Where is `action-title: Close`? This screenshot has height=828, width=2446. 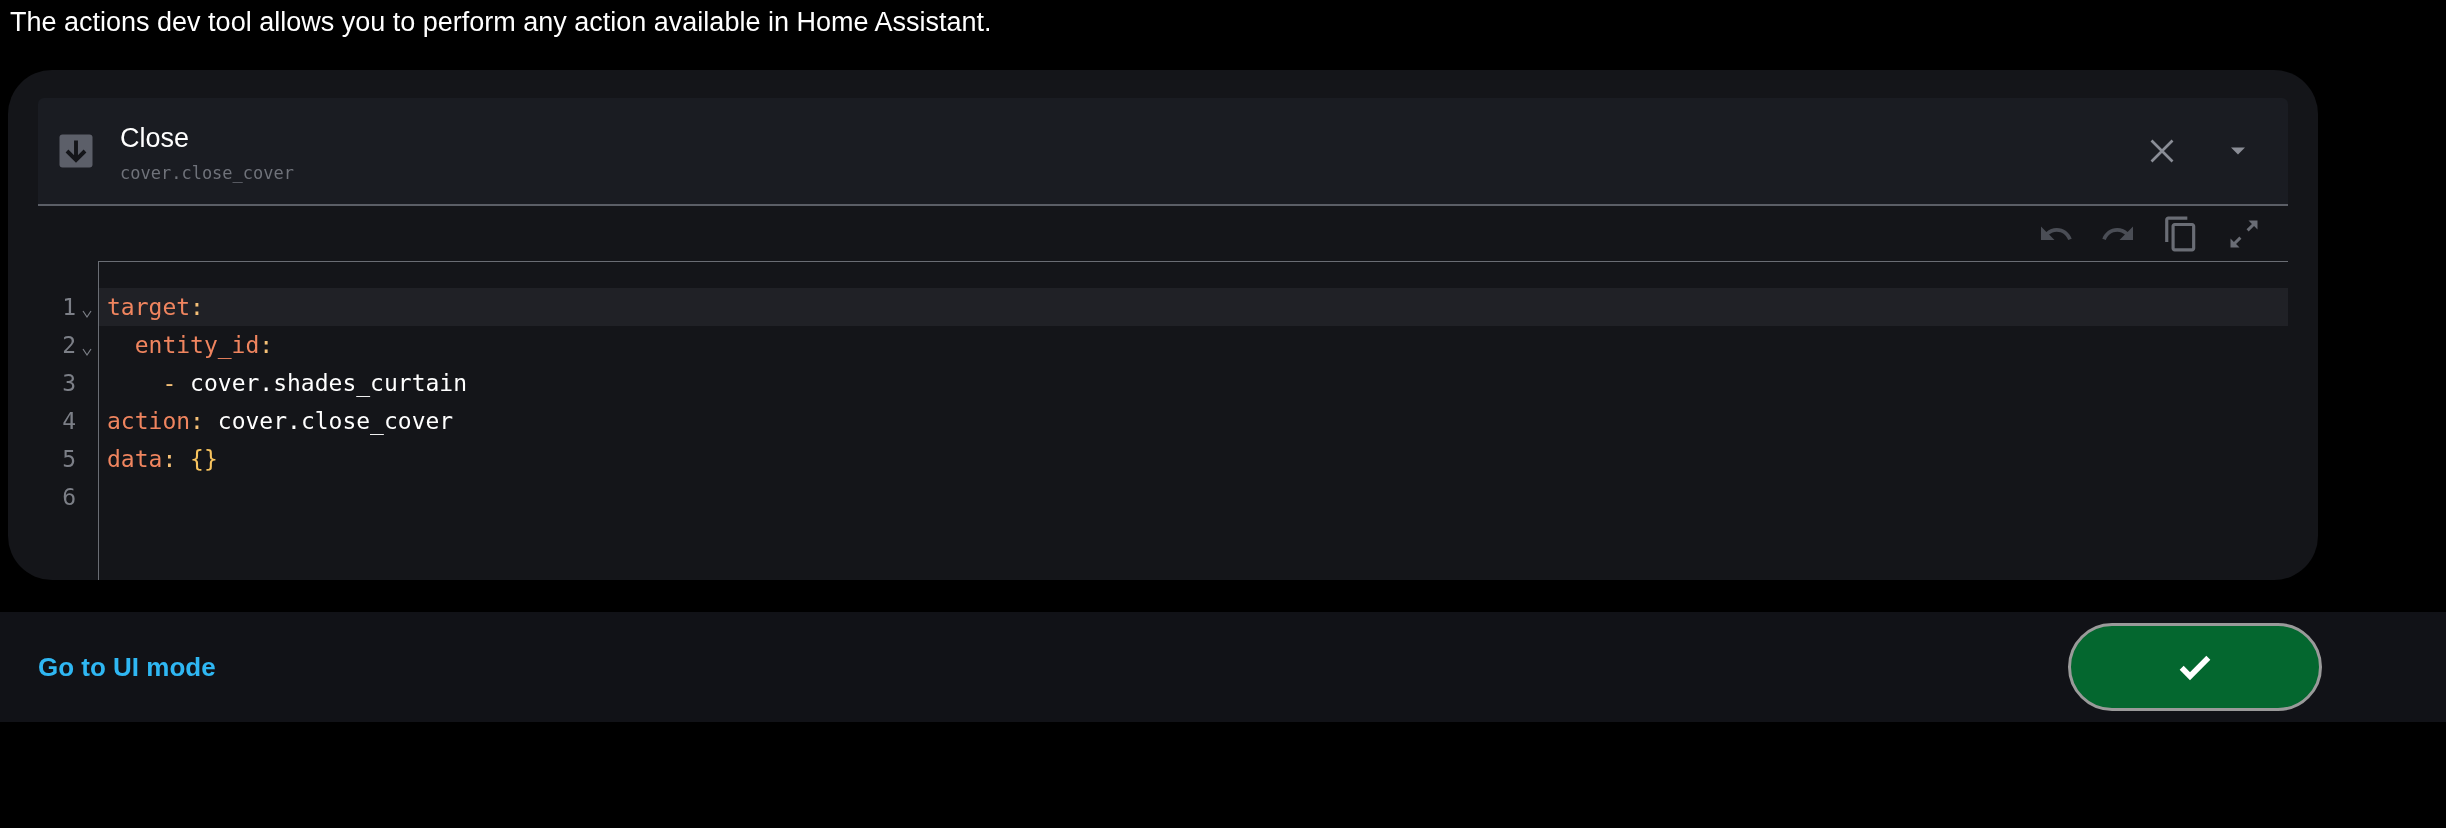 action-title: Close is located at coordinates (155, 138).